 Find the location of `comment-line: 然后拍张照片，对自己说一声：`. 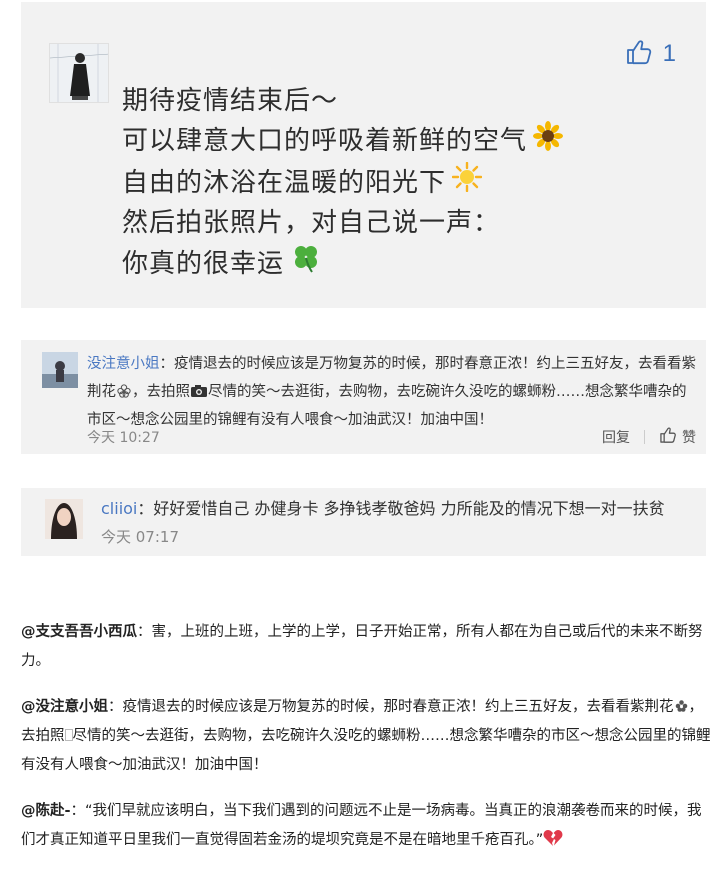

comment-line: 然后拍张照片，对自己说一声： is located at coordinates (342, 223).